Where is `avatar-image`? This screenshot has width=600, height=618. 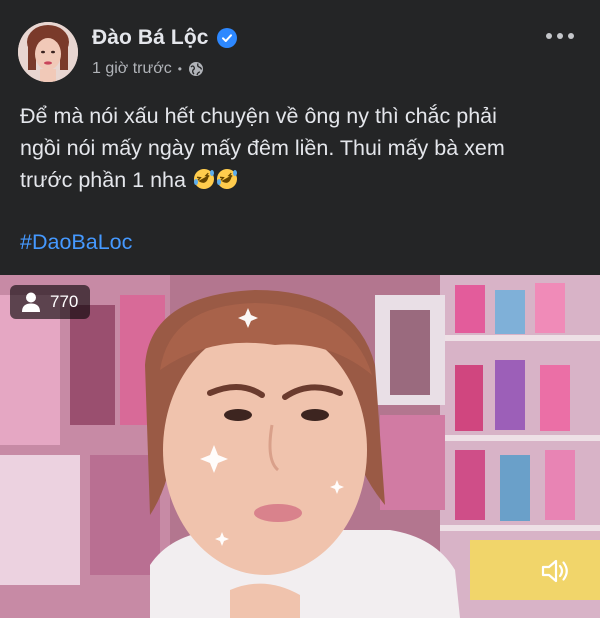 avatar-image is located at coordinates (48, 52).